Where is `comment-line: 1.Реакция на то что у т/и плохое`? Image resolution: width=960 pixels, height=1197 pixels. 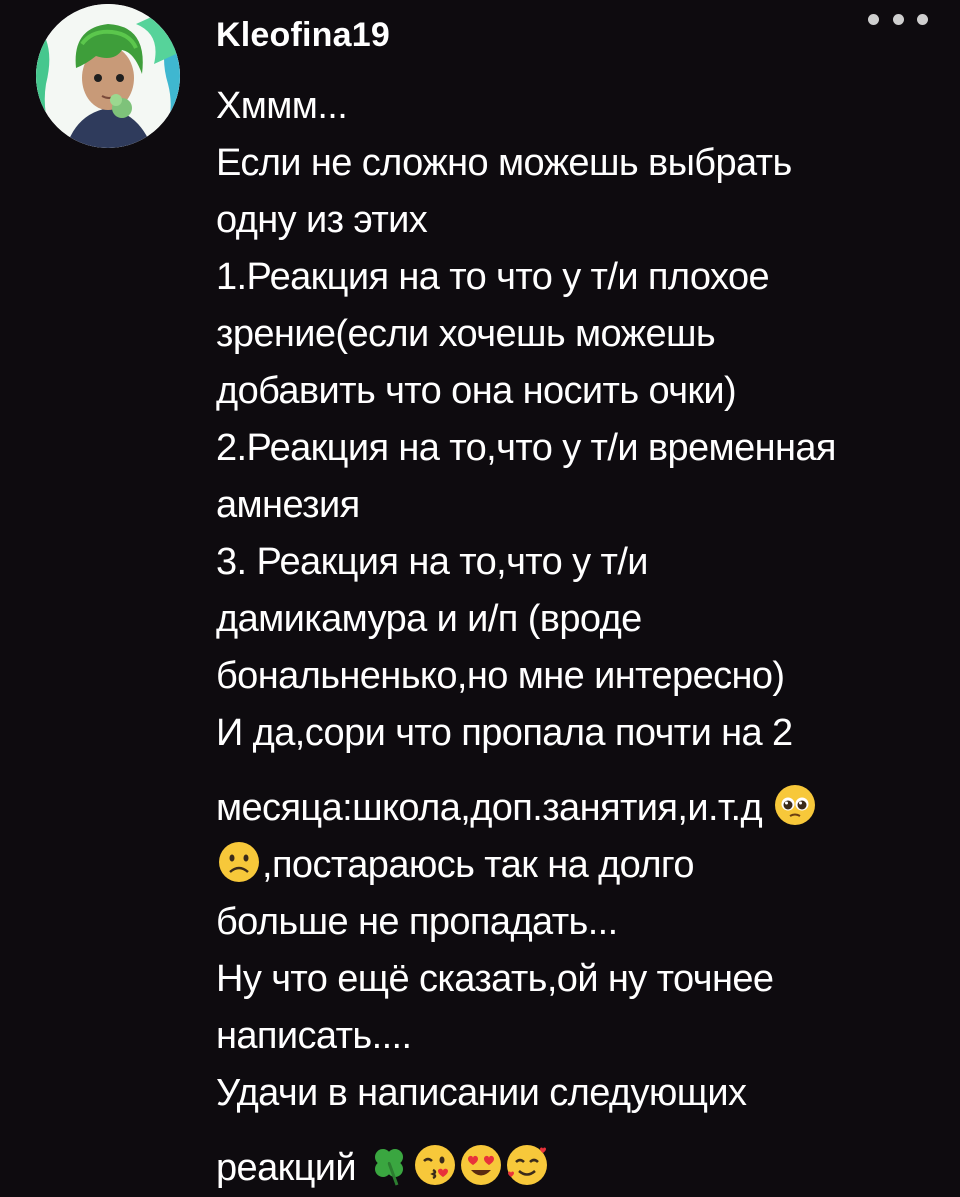
comment-line: 1.Реакция на то что у т/и плохое is located at coordinates (493, 277).